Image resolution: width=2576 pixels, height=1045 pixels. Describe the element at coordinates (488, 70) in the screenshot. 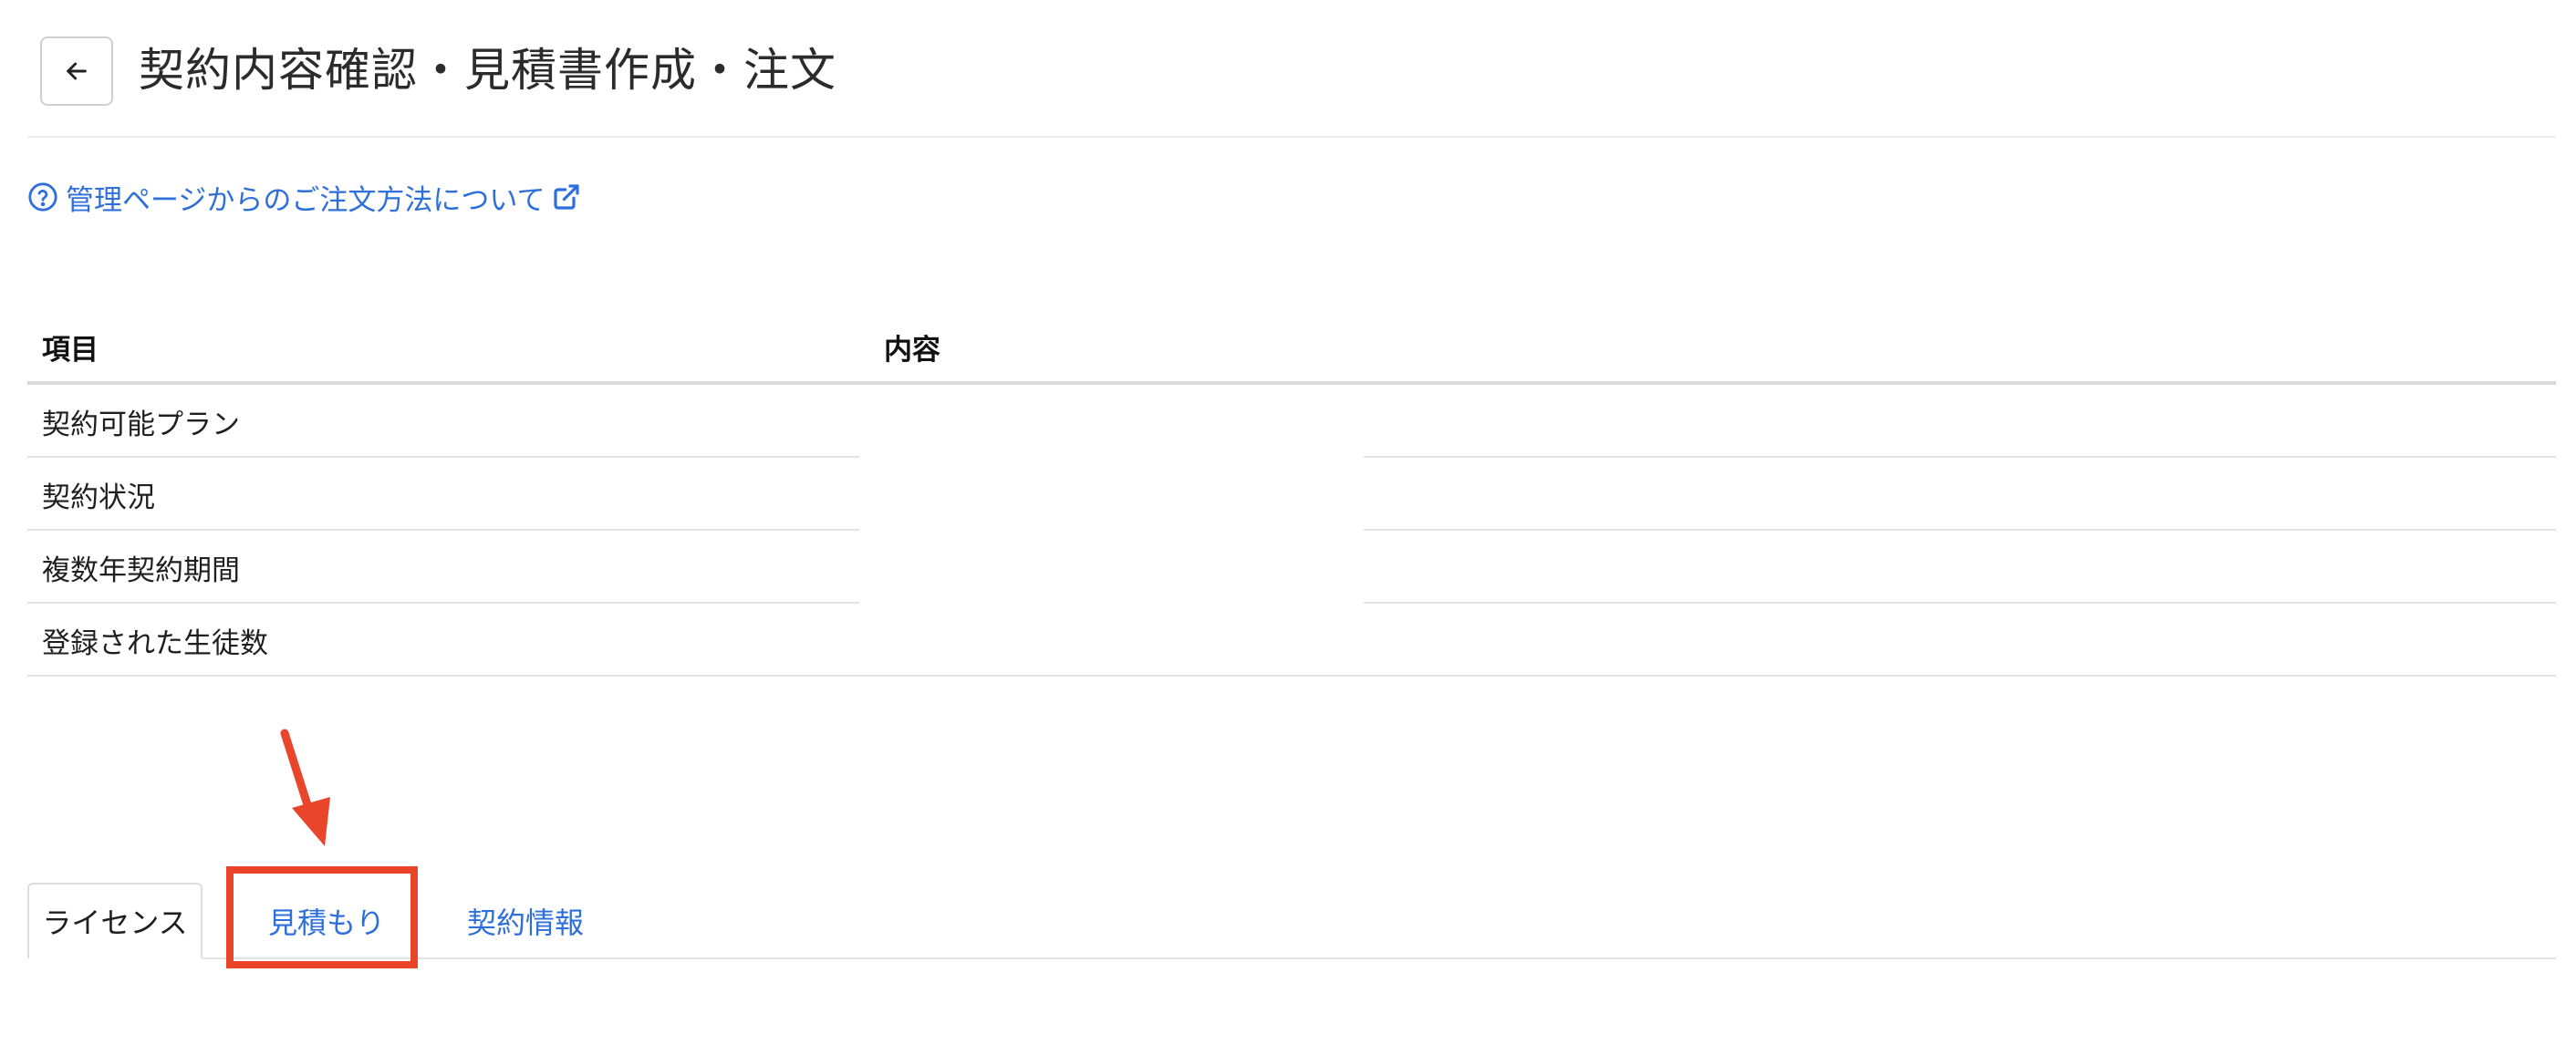

I see `page-title: 契約内容確認・見積書作成・注文` at that location.